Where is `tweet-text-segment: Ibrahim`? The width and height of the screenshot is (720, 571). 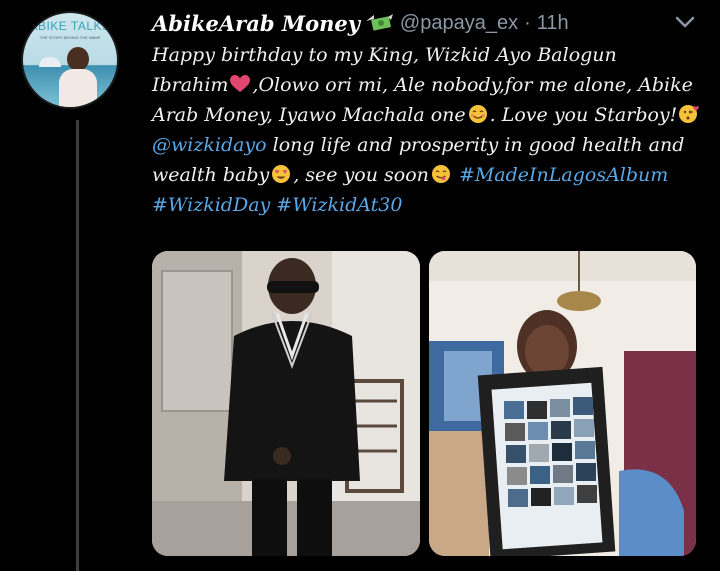 tweet-text-segment: Ibrahim is located at coordinates (190, 85).